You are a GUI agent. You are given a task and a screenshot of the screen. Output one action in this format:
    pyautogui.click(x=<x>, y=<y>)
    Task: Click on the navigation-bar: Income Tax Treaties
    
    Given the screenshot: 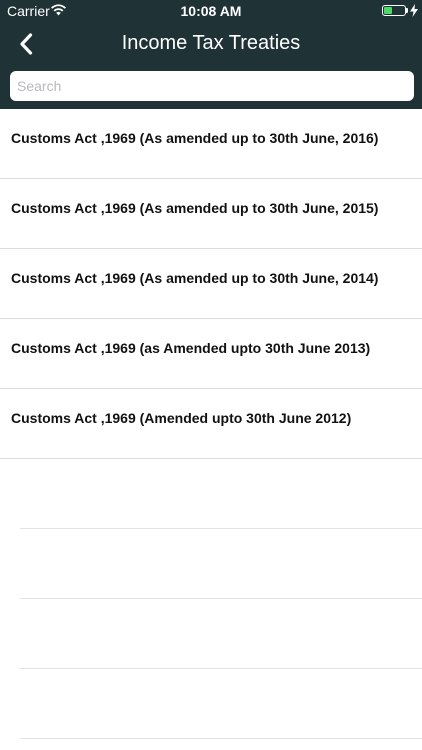 What is the action you would take?
    pyautogui.click(x=211, y=44)
    